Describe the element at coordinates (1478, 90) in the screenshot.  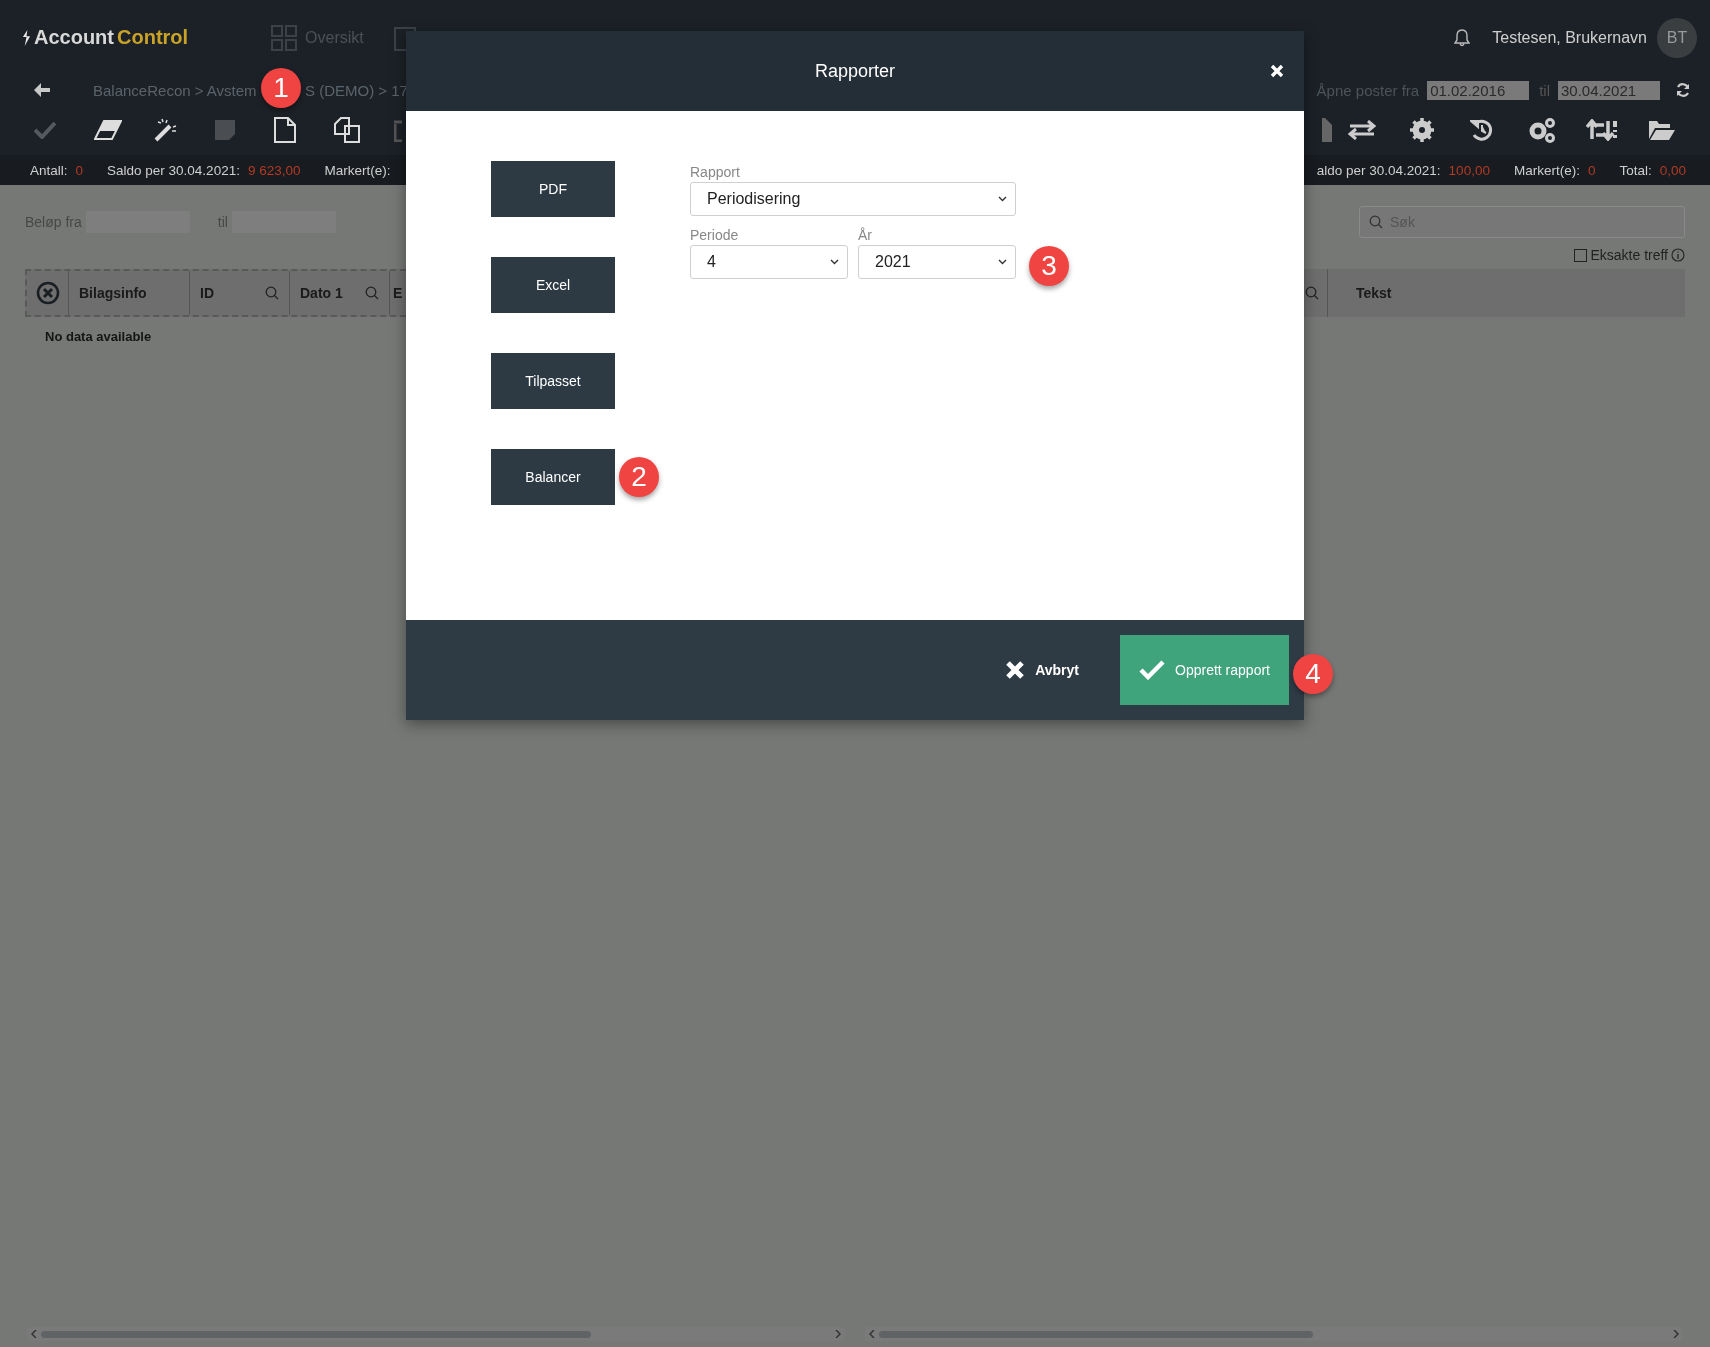
I see `date-field: 01.02.2016` at that location.